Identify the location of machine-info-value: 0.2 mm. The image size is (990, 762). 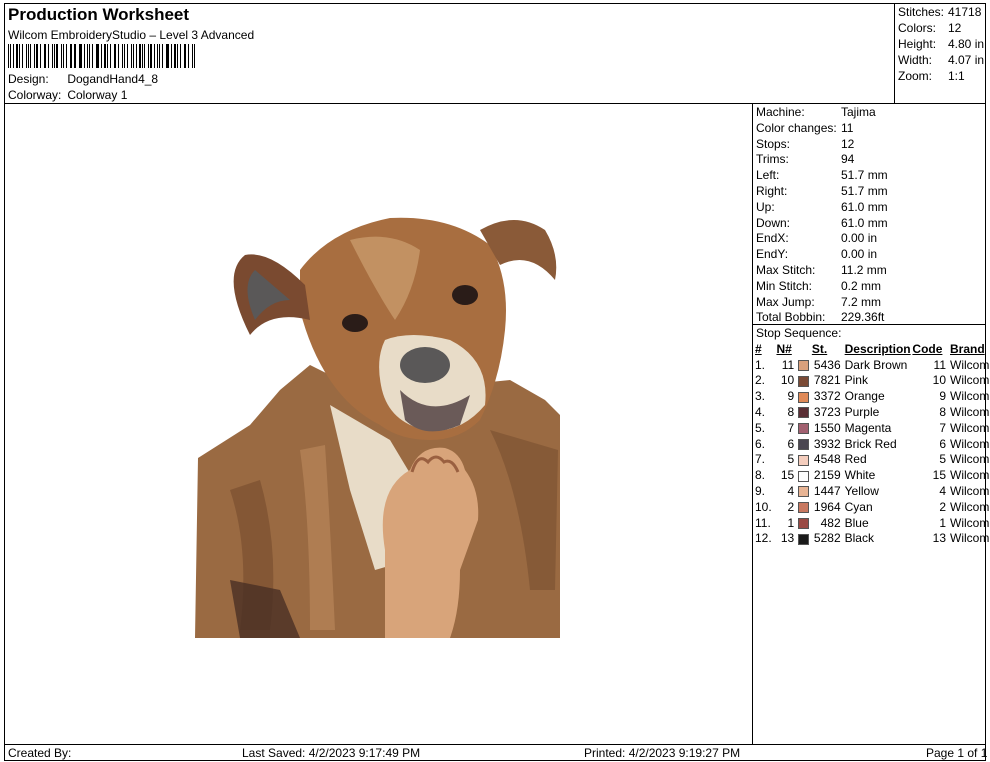
(861, 285).